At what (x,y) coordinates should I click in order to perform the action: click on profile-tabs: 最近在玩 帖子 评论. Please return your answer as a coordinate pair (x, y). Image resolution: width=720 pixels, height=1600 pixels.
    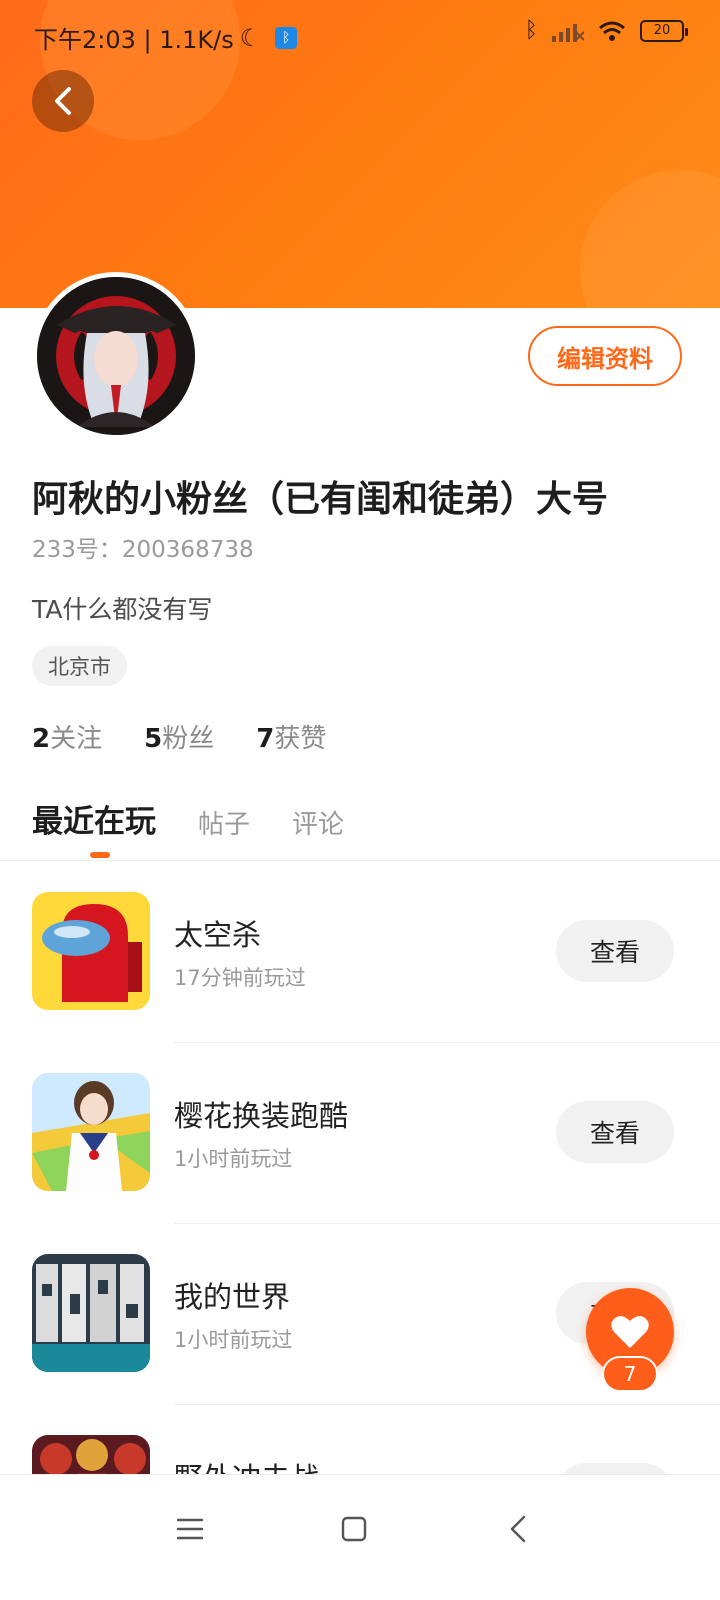
    Looking at the image, I should click on (188, 818).